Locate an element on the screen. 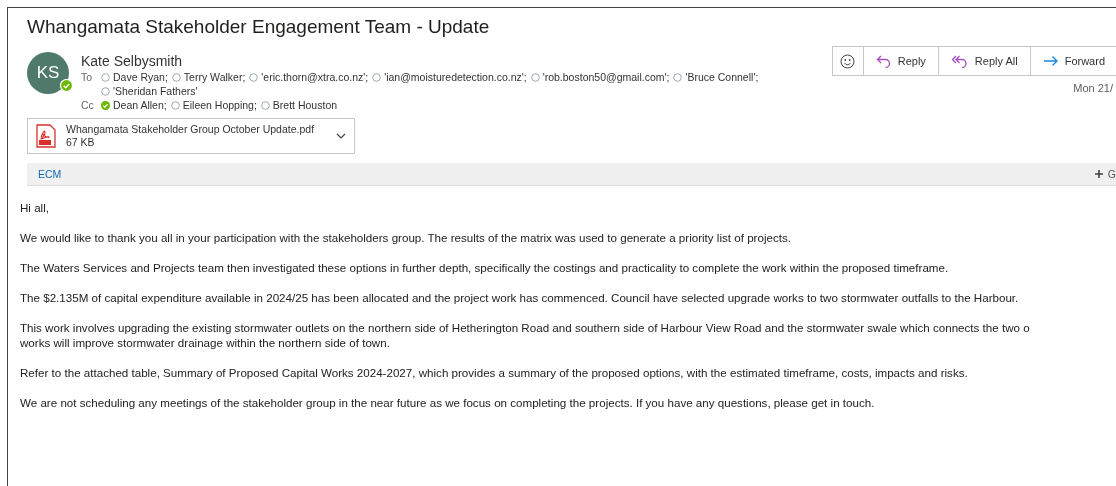 The width and height of the screenshot is (1116, 486). body-text: We would like to thank you all in your participation with the stakeholders group. The results of the matrix was used to generate a priority list of projects. is located at coordinates (406, 237).